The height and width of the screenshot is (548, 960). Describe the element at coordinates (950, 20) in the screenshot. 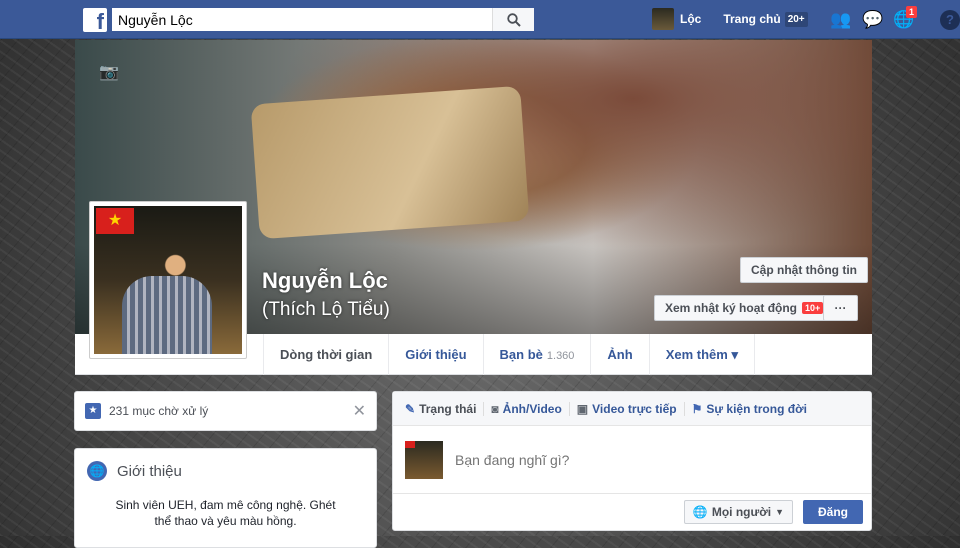

I see `help-icon: ?` at that location.